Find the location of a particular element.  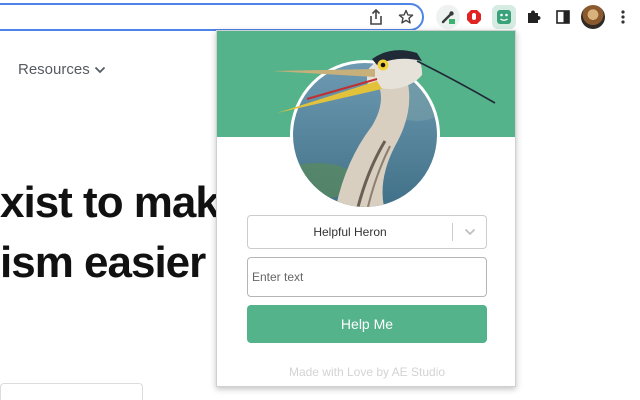

footer-credit: Made with Love by AE Studio is located at coordinates (367, 372).